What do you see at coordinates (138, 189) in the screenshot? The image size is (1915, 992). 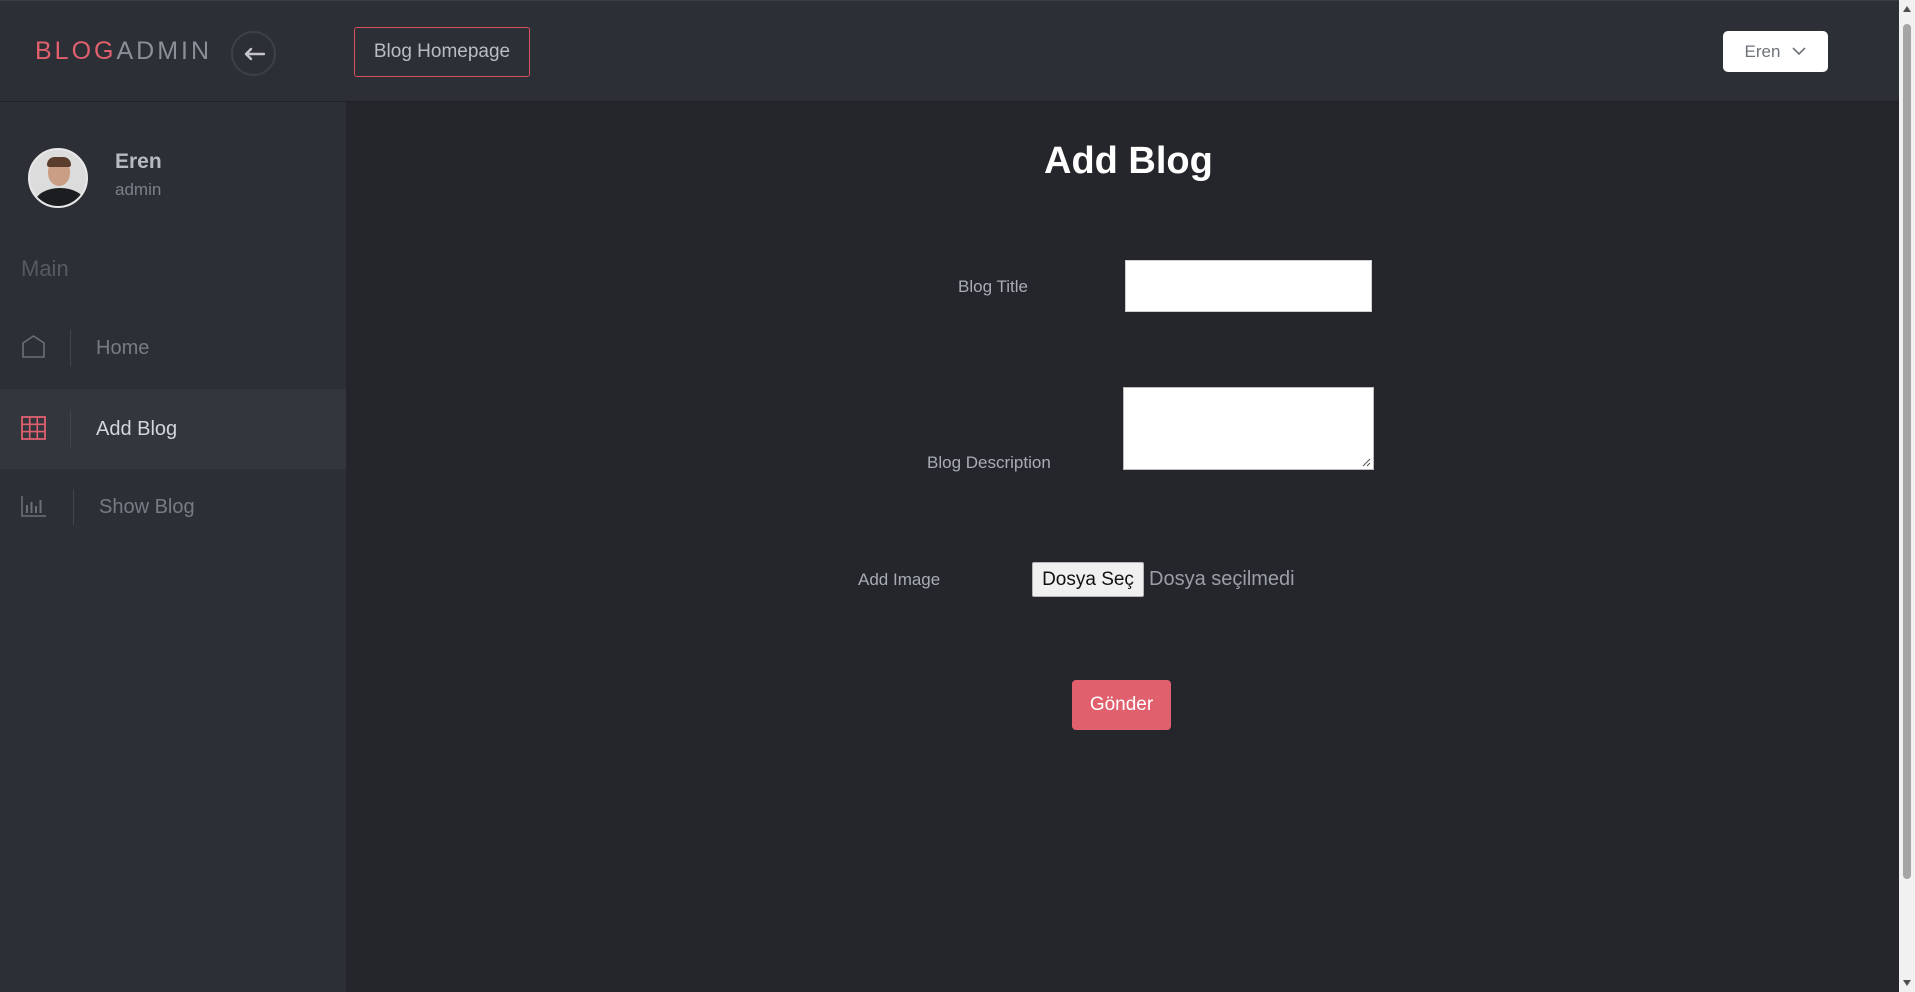 I see `user-role: admin` at bounding box center [138, 189].